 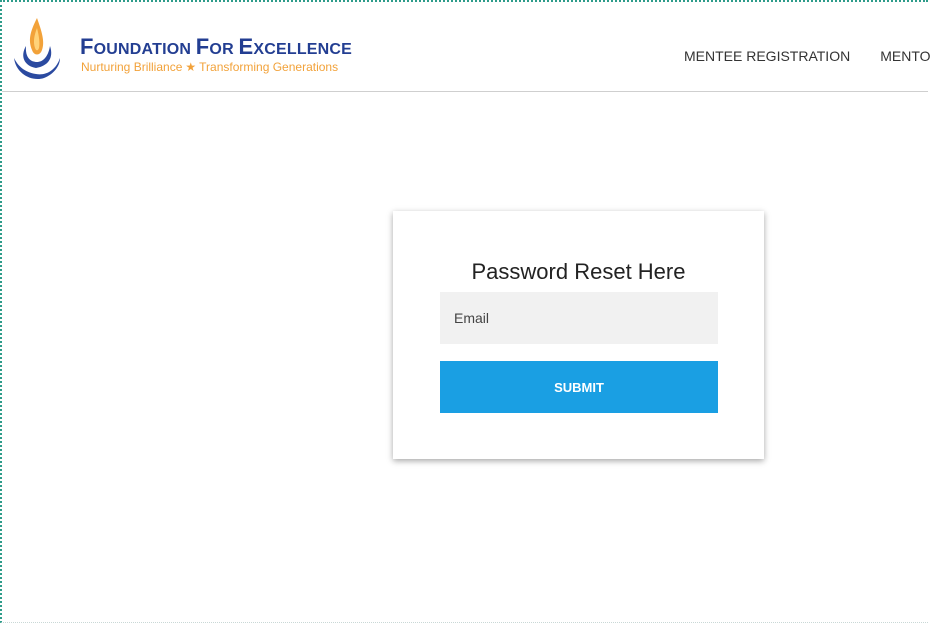 What do you see at coordinates (37, 49) in the screenshot?
I see `flame-in-hands-icon` at bounding box center [37, 49].